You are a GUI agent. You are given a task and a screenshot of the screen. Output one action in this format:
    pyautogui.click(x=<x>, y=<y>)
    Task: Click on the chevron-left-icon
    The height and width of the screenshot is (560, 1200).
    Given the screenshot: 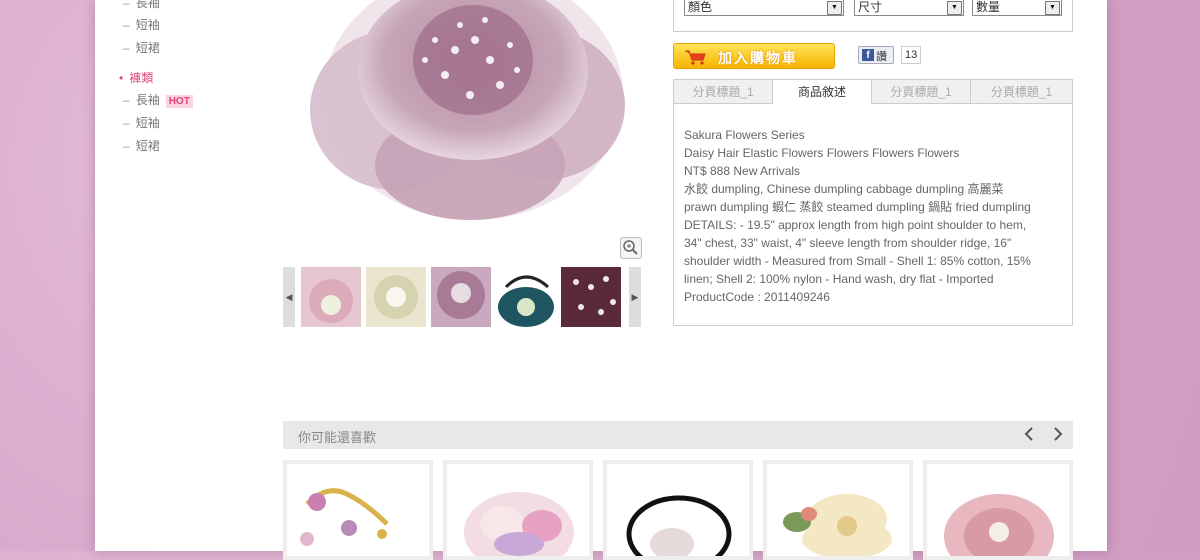 What is the action you would take?
    pyautogui.click(x=1028, y=434)
    